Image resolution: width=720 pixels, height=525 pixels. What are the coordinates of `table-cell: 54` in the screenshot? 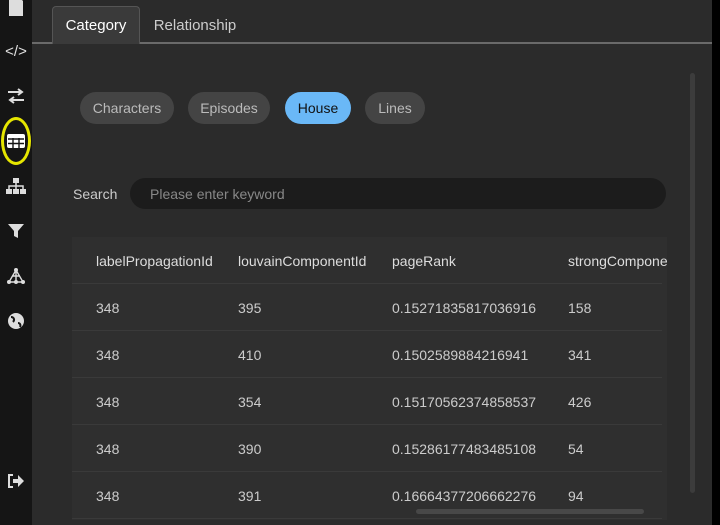 It's located at (576, 449).